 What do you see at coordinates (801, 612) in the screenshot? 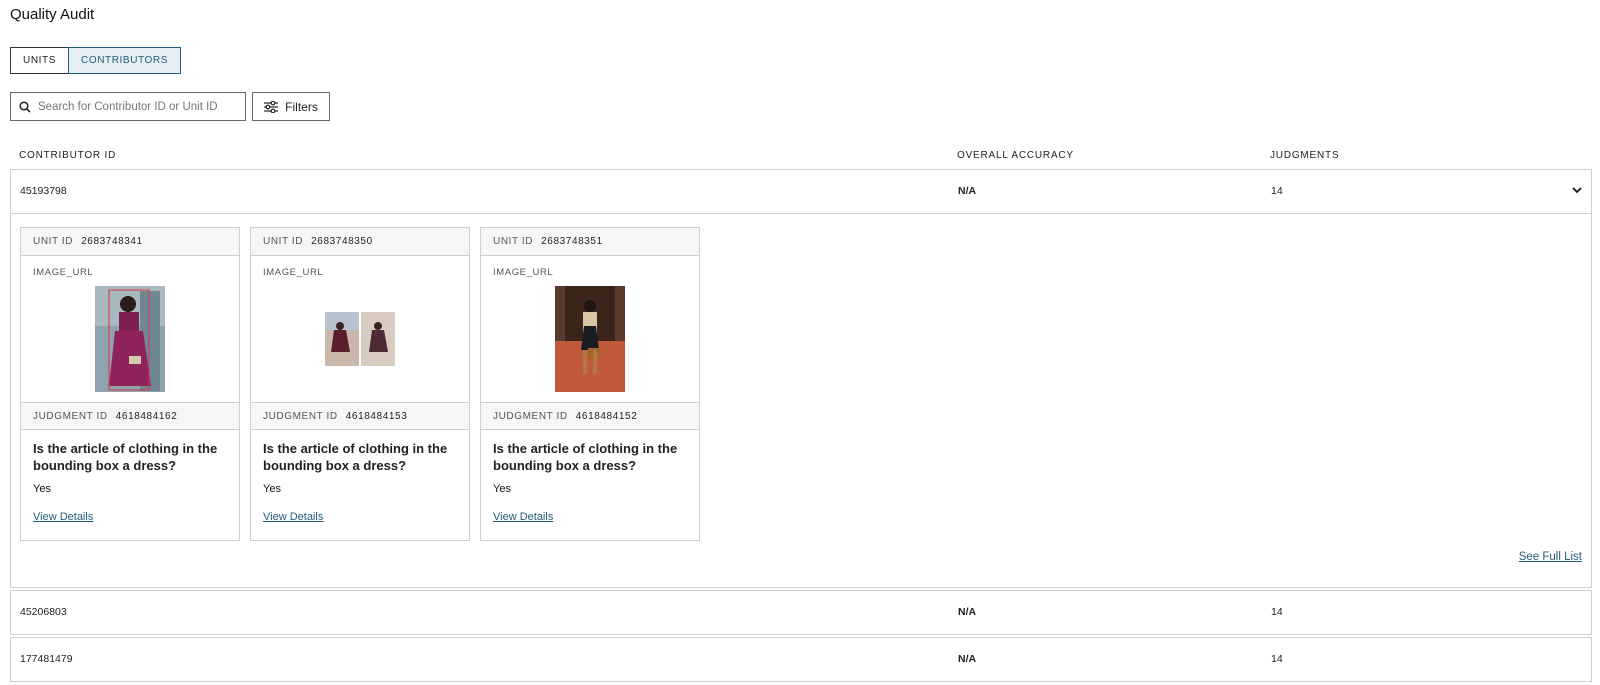
I see `table-row: 45206803 N/A 14` at bounding box center [801, 612].